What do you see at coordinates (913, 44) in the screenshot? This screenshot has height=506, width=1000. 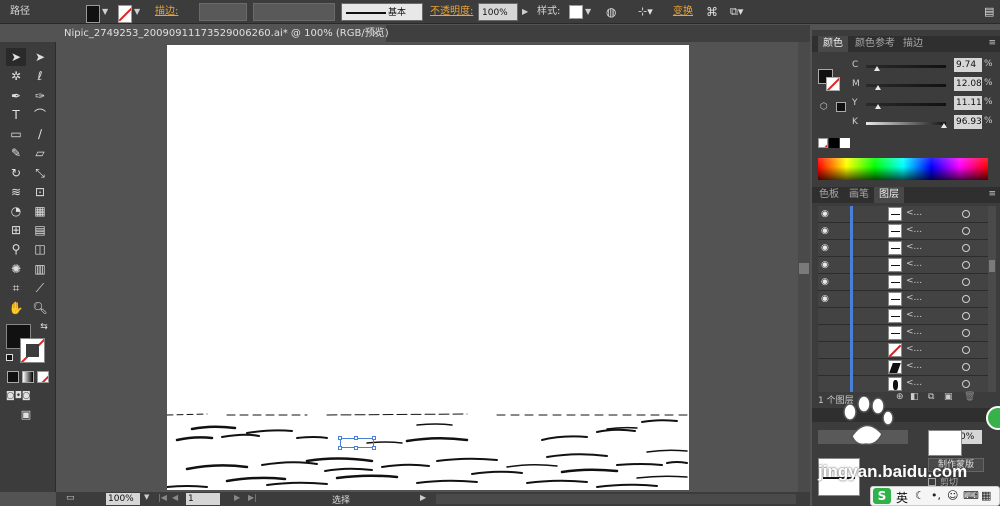 I see `tab-stroke: 描边` at bounding box center [913, 44].